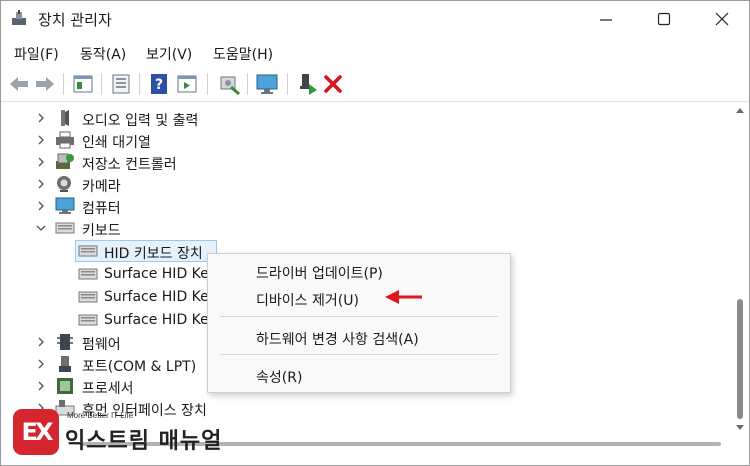 This screenshot has height=466, width=750. Describe the element at coordinates (319, 273) in the screenshot. I see `context-update-driver: 드라이버 업데이트(P)` at that location.